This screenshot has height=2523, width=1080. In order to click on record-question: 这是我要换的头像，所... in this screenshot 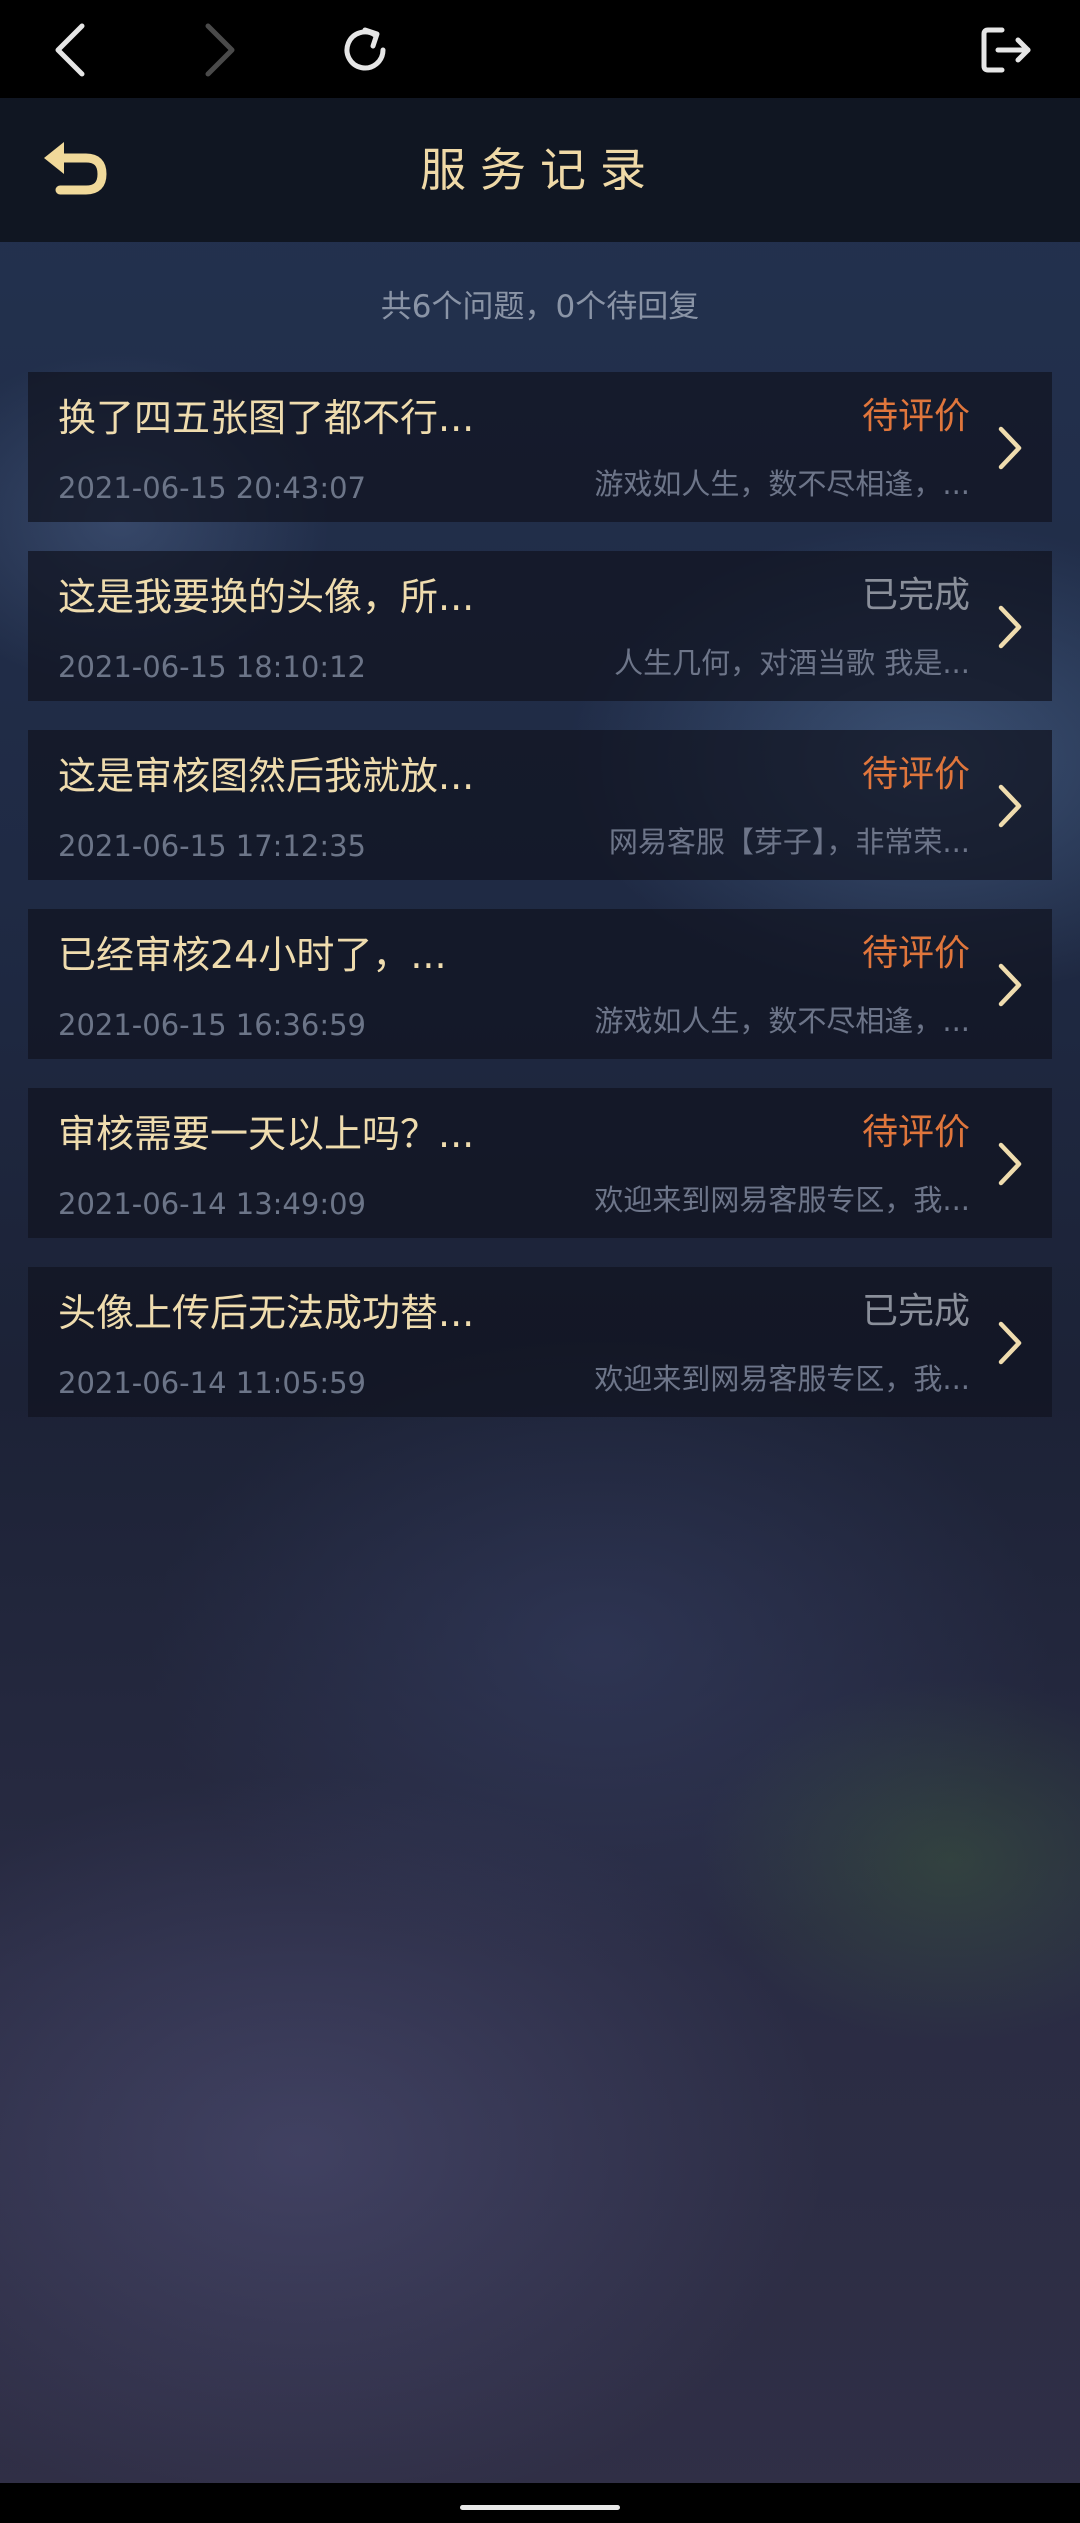, I will do `click(266, 597)`.